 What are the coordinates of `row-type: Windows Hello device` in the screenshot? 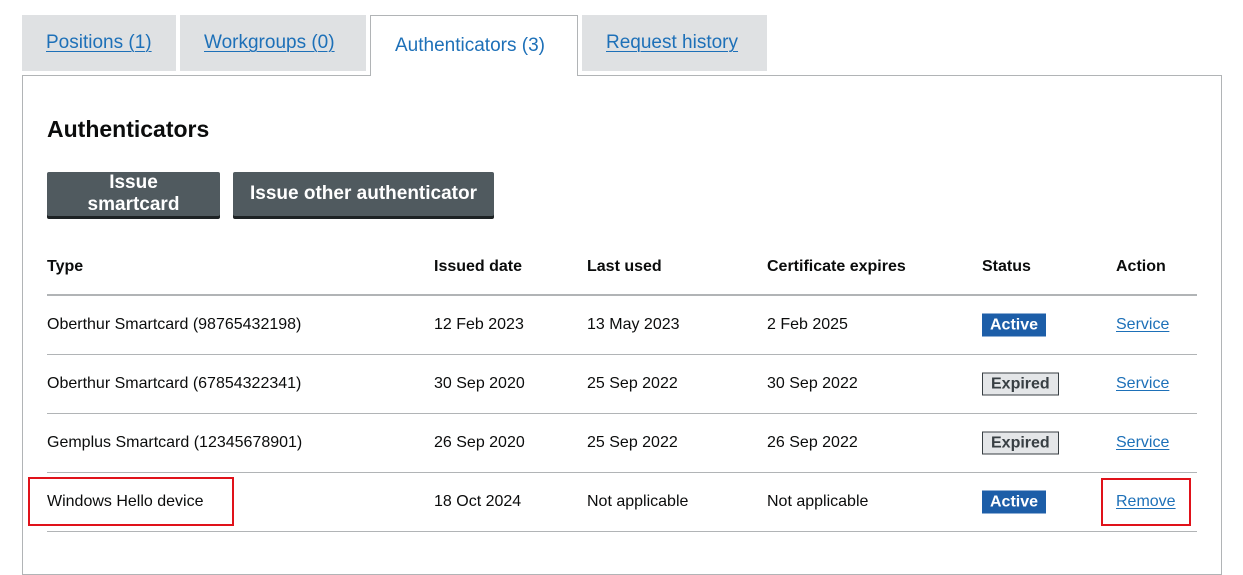 It's located at (125, 501).